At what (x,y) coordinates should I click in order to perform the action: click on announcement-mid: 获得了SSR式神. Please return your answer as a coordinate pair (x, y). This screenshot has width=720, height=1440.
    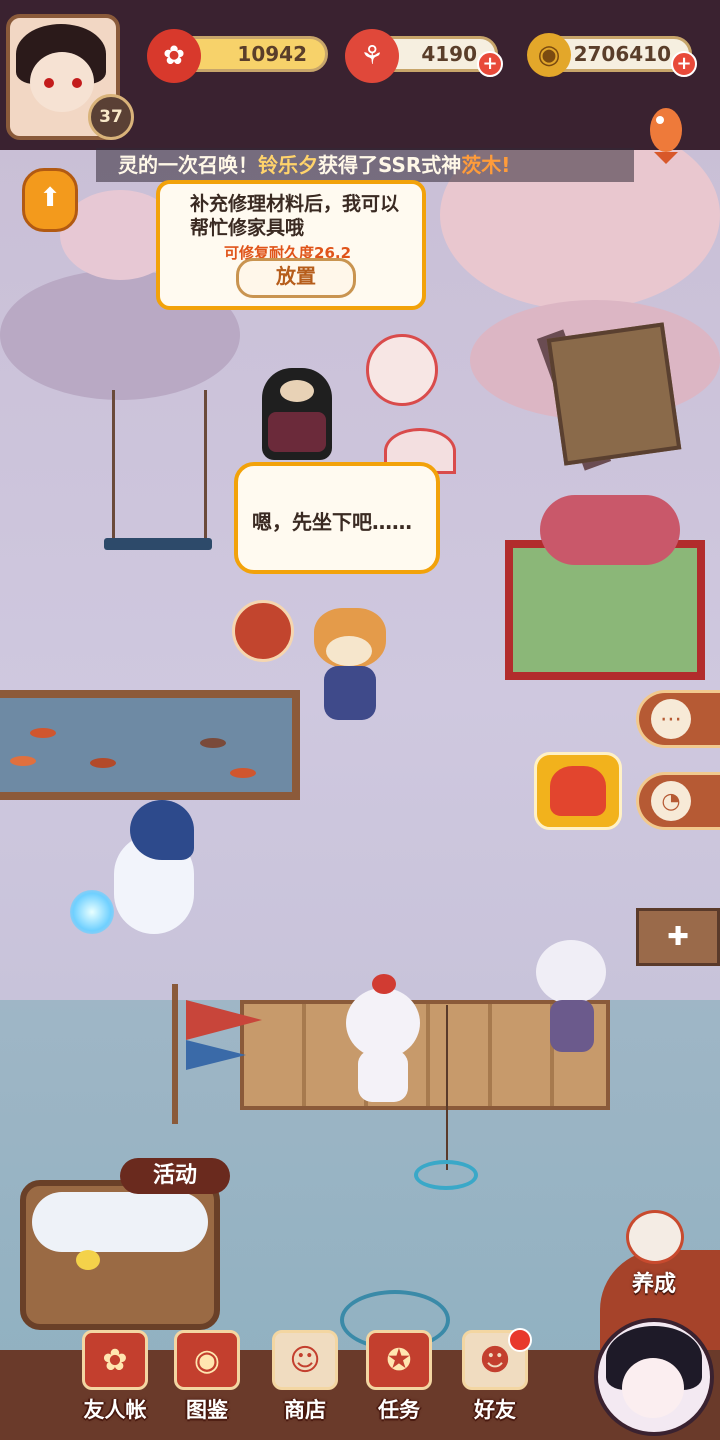
    Looking at the image, I should click on (390, 165).